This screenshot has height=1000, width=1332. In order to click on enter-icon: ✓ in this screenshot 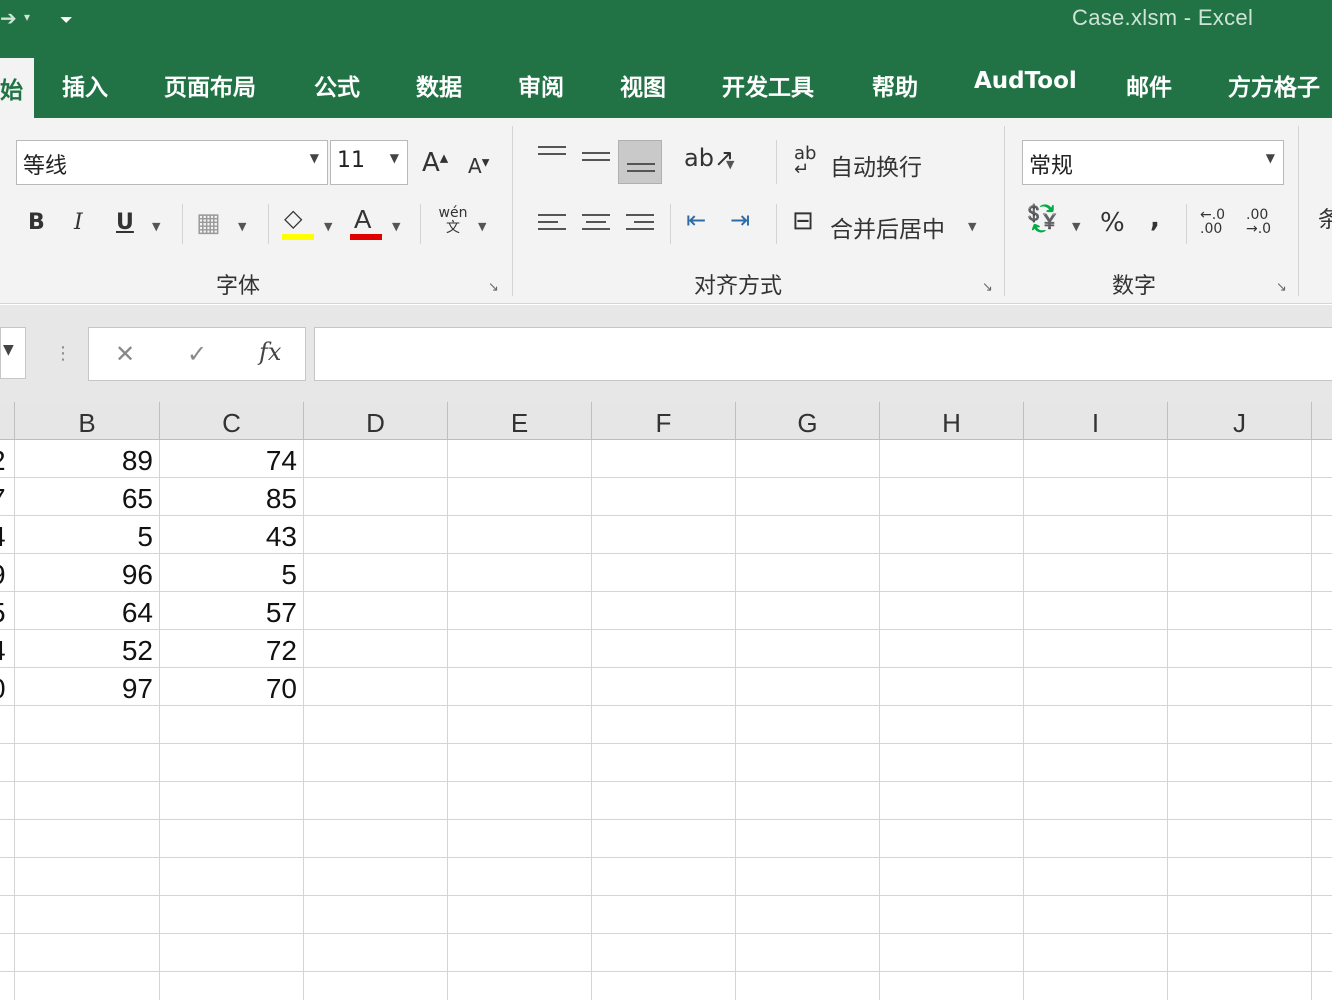, I will do `click(197, 354)`.